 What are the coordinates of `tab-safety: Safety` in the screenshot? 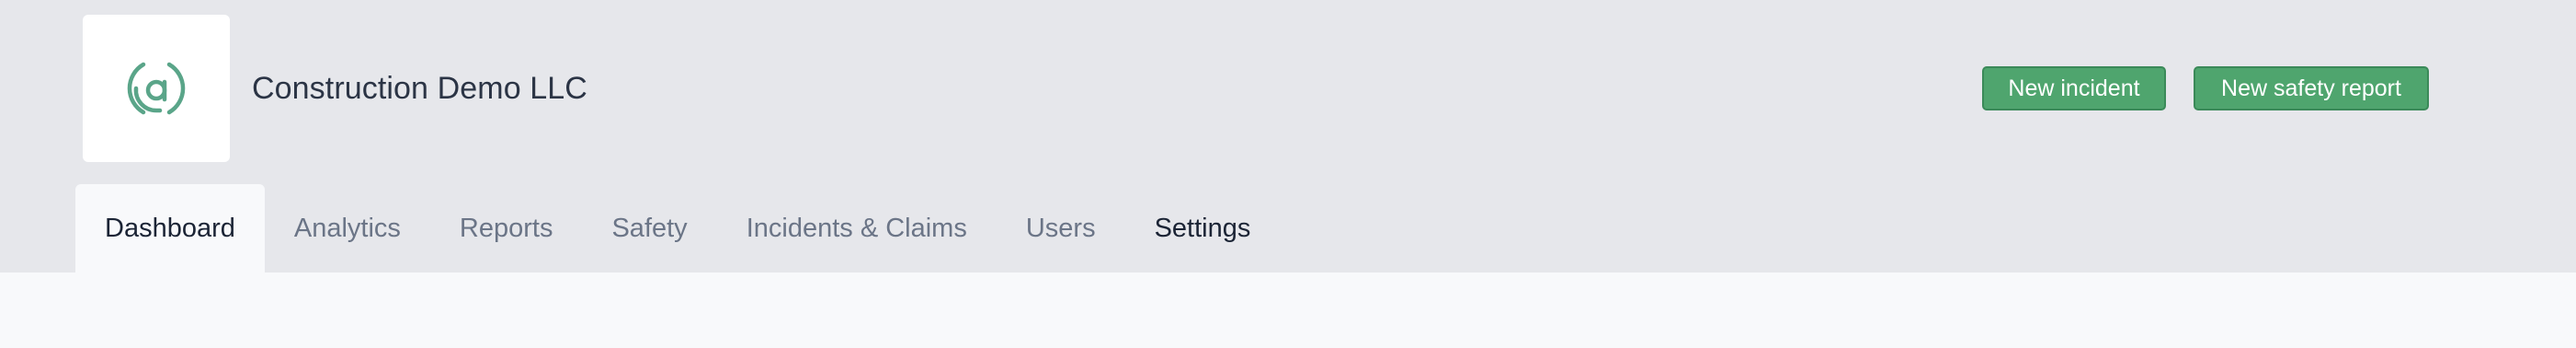 It's located at (649, 228).